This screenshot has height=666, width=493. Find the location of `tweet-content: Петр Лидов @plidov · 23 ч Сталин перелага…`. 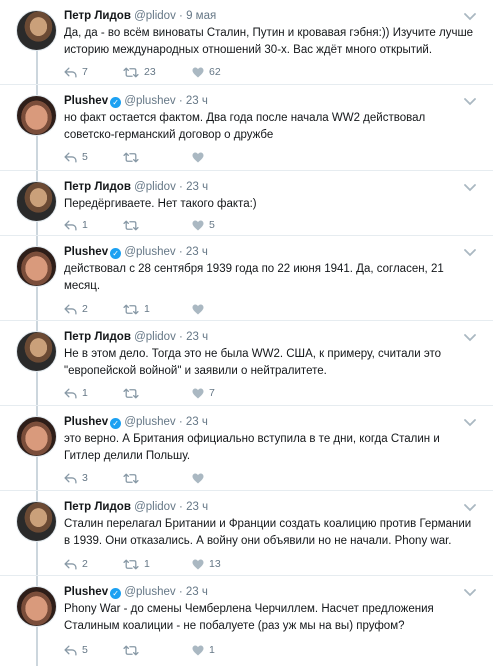

tweet-content: Петр Лидов @plidov · 23 ч Сталин перелага… is located at coordinates (269, 525).